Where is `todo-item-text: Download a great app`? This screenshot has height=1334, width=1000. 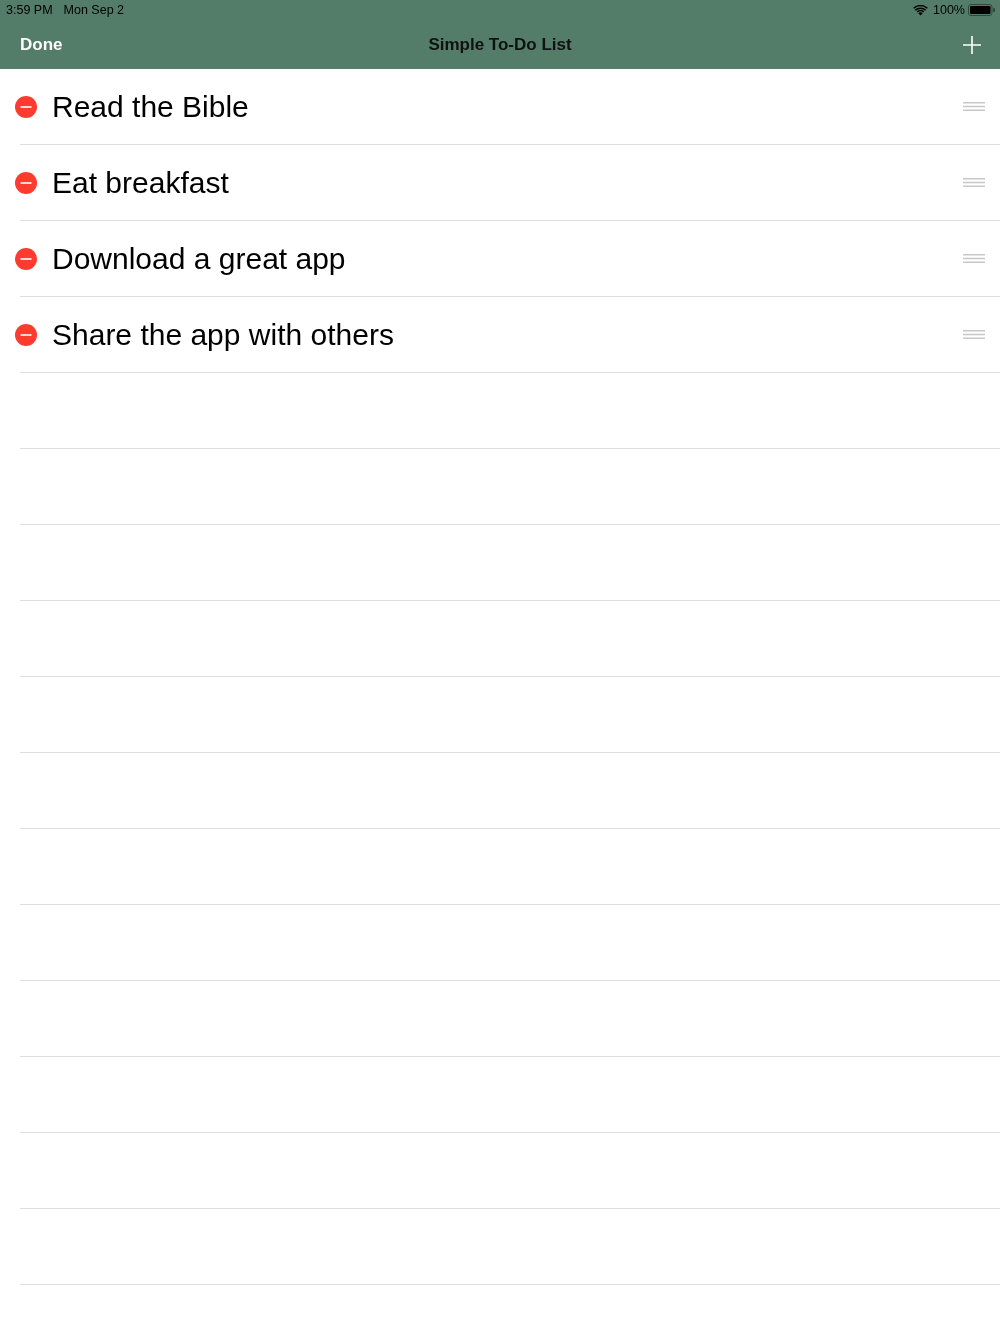 todo-item-text: Download a great app is located at coordinates (199, 258).